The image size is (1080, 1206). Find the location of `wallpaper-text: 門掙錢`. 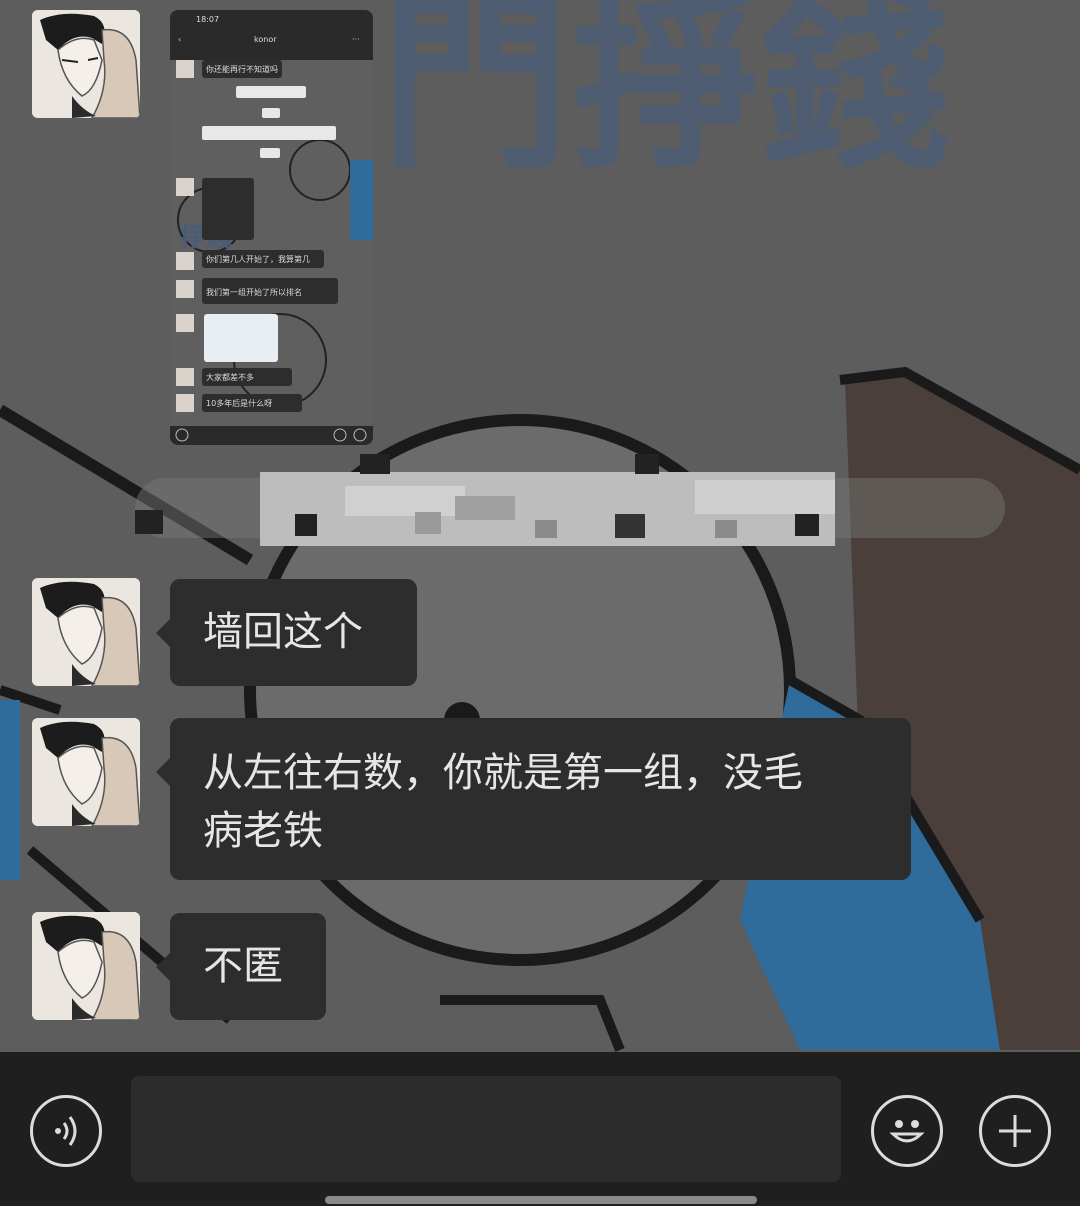

wallpaper-text: 門掙錢 is located at coordinates (665, 97).